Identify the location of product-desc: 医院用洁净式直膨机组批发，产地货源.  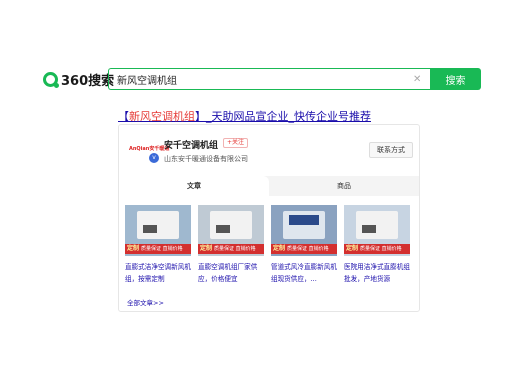
(377, 273).